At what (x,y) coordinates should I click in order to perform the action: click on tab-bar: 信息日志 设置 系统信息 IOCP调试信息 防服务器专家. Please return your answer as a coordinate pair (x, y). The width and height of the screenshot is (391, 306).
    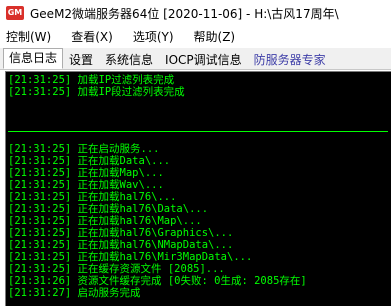
    Looking at the image, I should click on (195, 59).